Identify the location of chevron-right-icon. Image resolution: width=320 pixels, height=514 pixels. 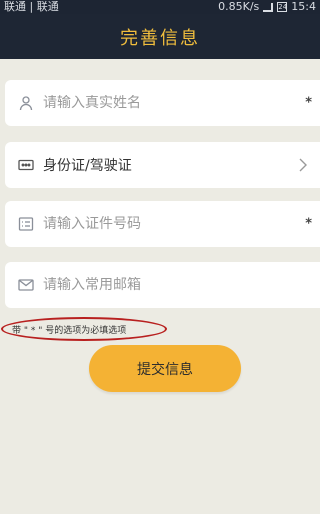
(303, 165).